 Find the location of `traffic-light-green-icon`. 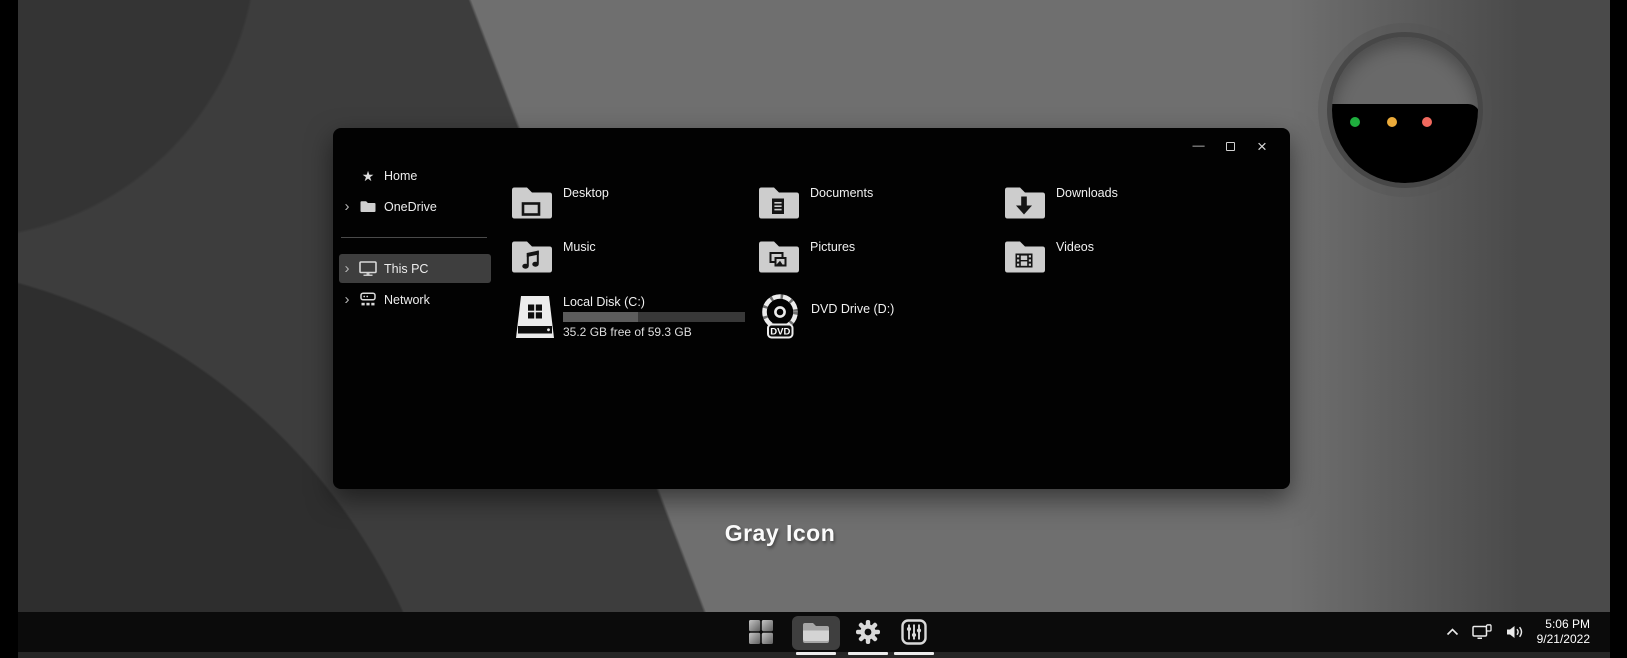

traffic-light-green-icon is located at coordinates (1355, 122).